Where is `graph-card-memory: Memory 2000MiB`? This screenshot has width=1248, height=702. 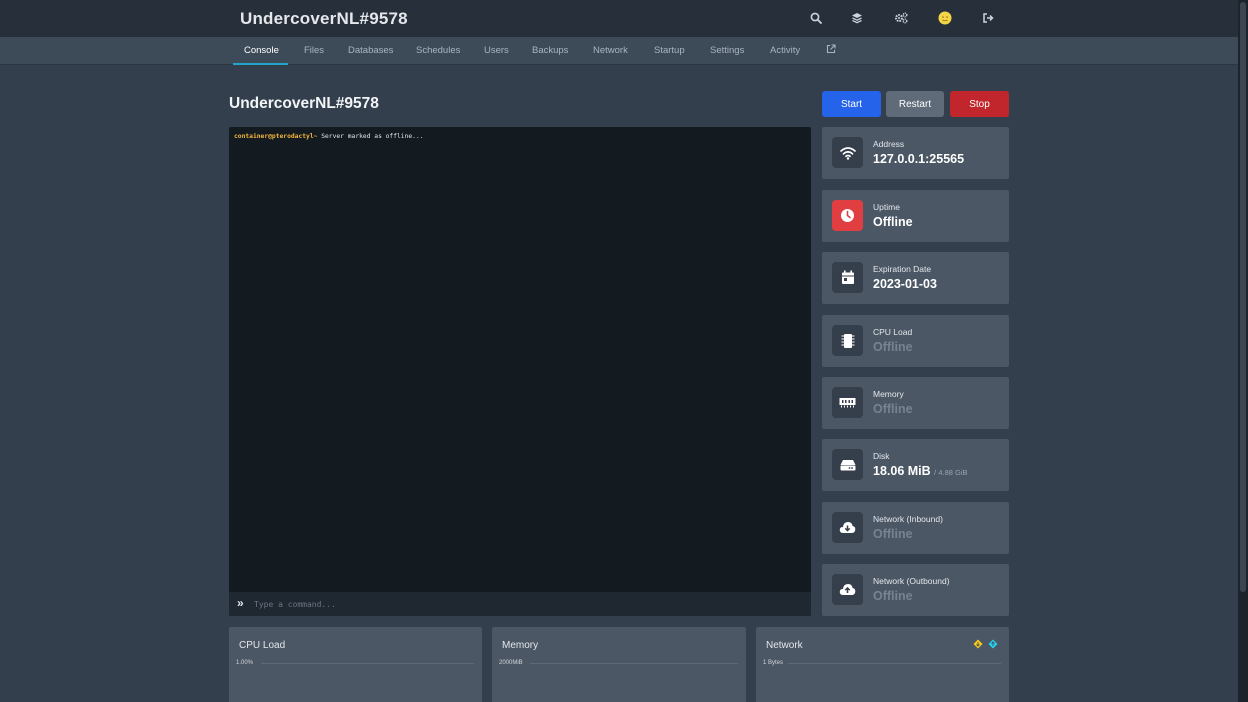
graph-card-memory: Memory 2000MiB is located at coordinates (619, 664).